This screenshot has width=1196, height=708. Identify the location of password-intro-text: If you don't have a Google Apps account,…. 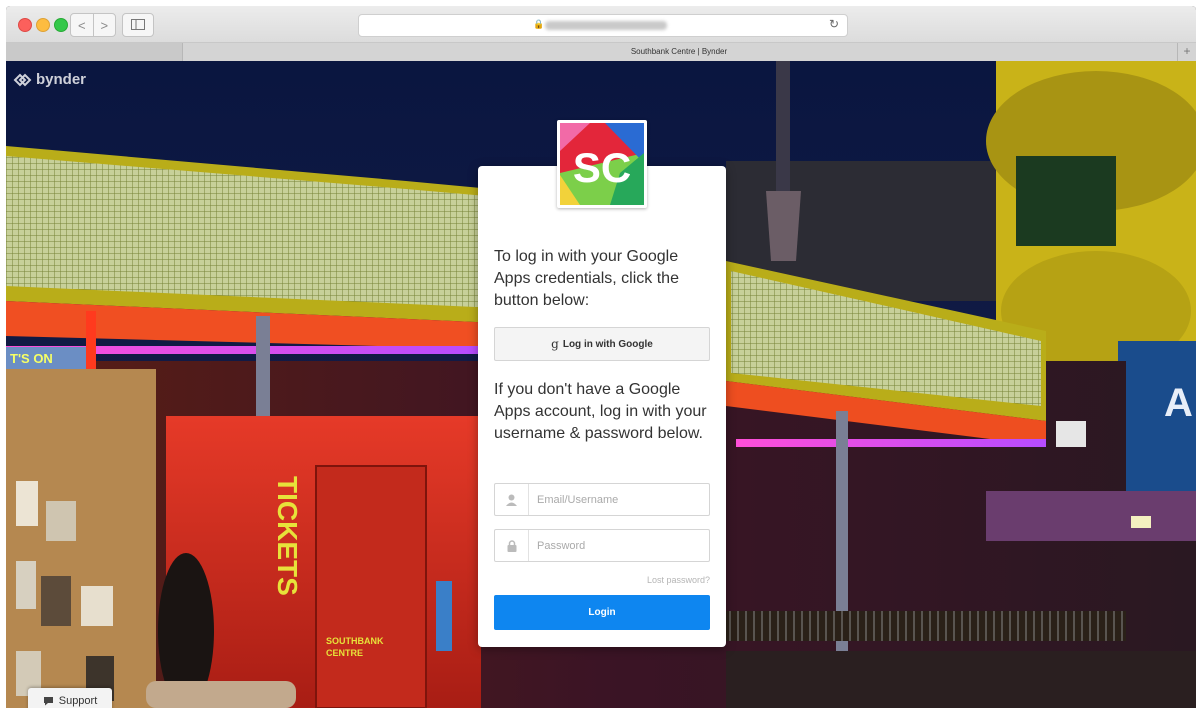
(600, 411).